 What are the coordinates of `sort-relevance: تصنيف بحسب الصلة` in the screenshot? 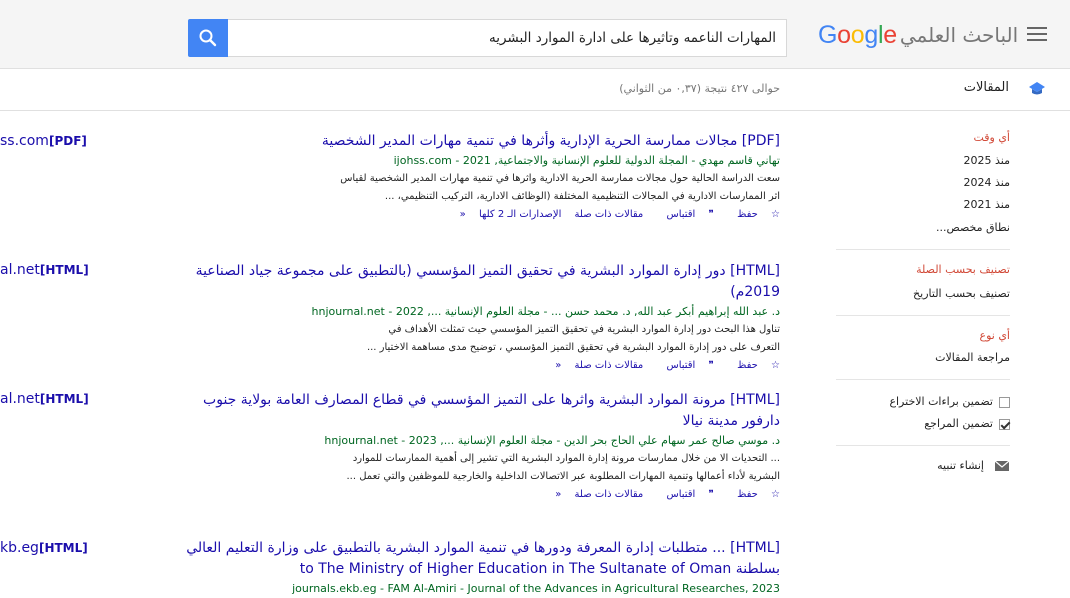 It's located at (963, 269).